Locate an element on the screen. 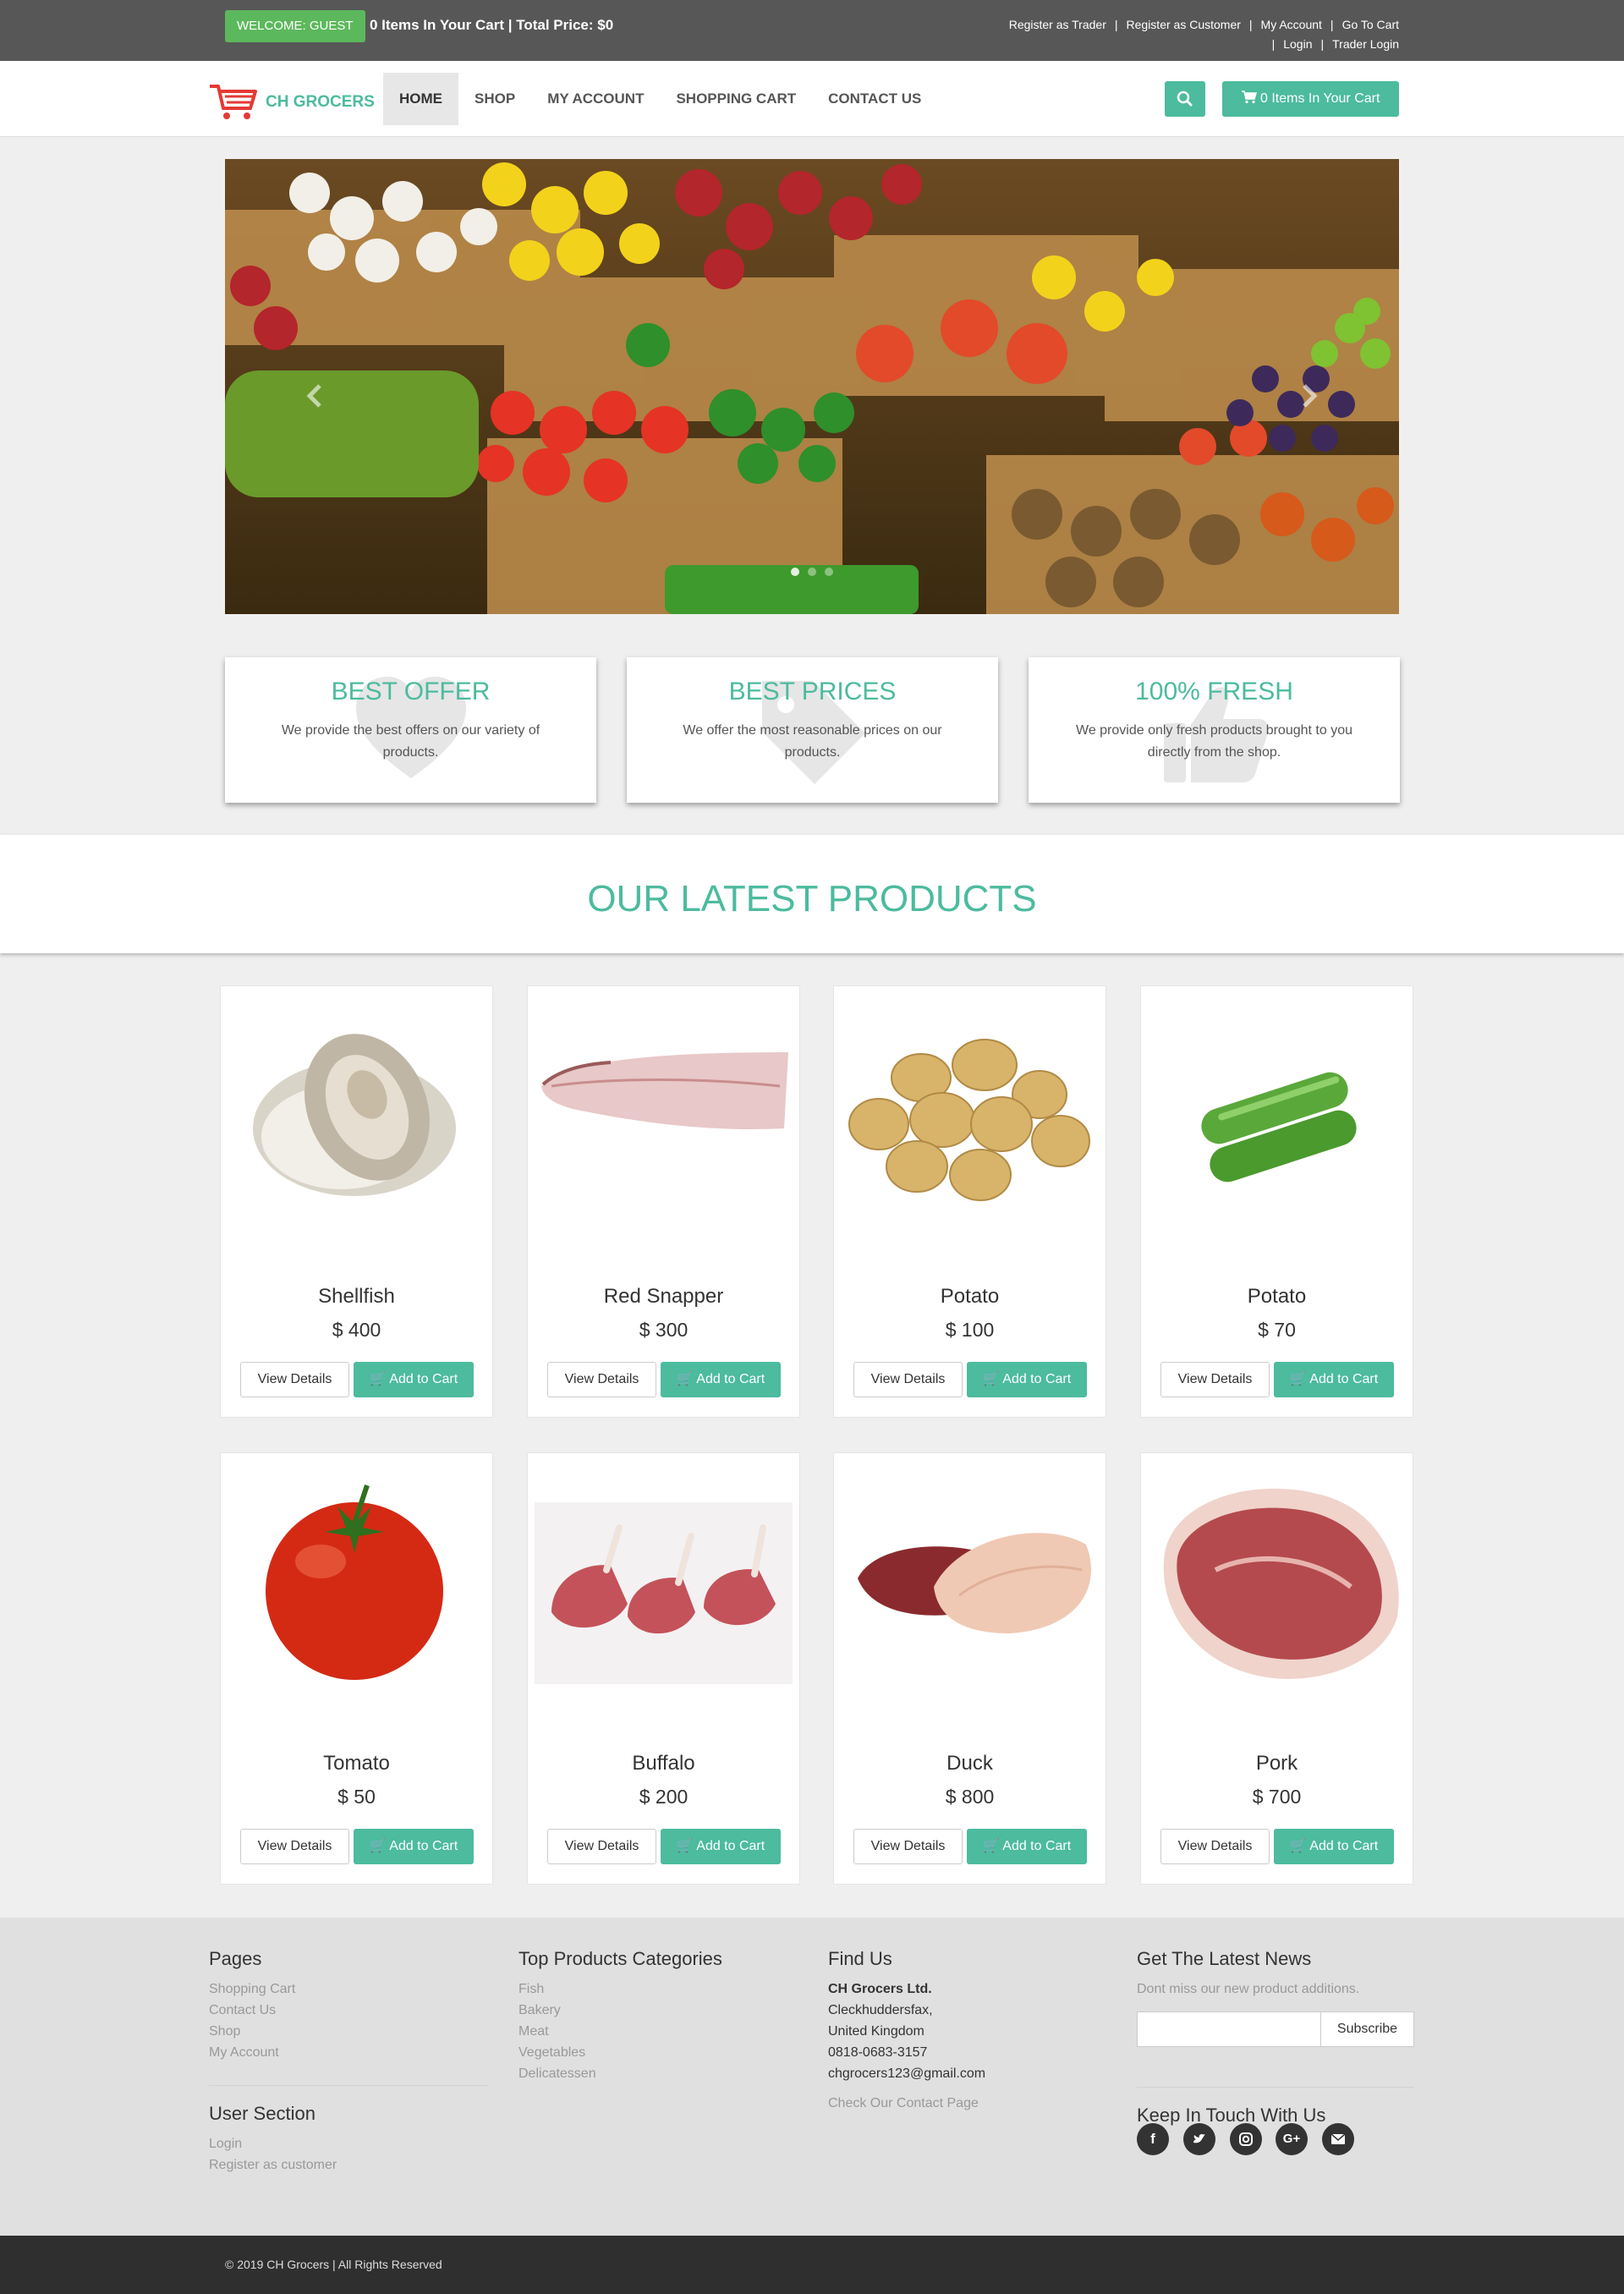 The width and height of the screenshot is (1624, 2294). product-name: Shellfish is located at coordinates (357, 1296).